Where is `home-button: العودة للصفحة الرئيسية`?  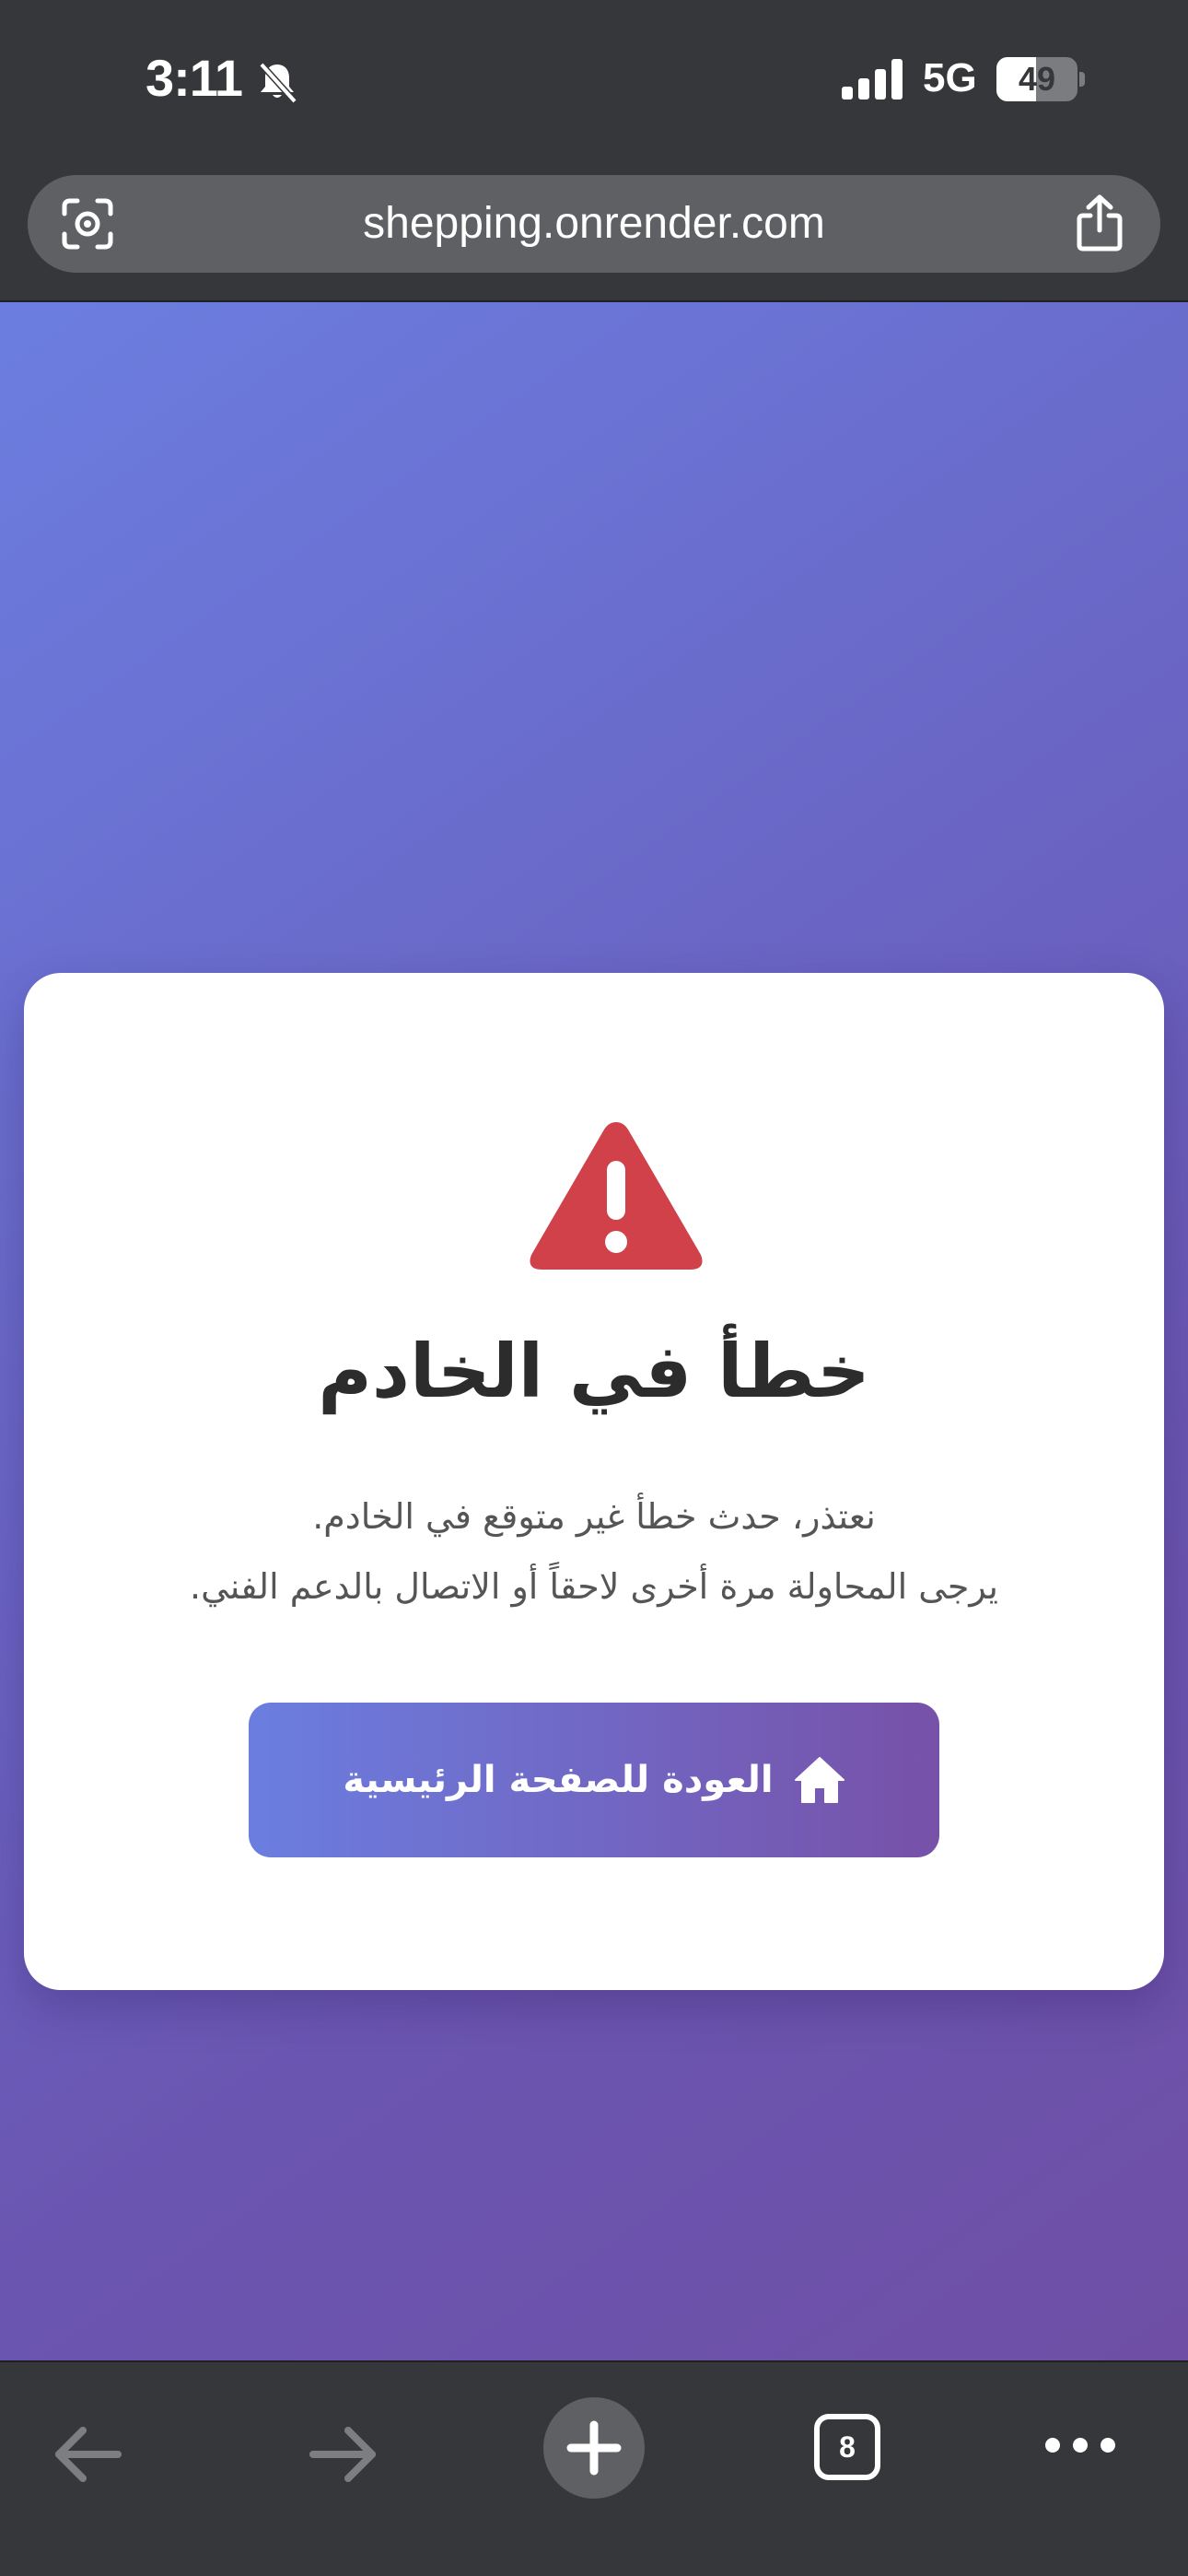 home-button: العودة للصفحة الرئيسية is located at coordinates (594, 1780).